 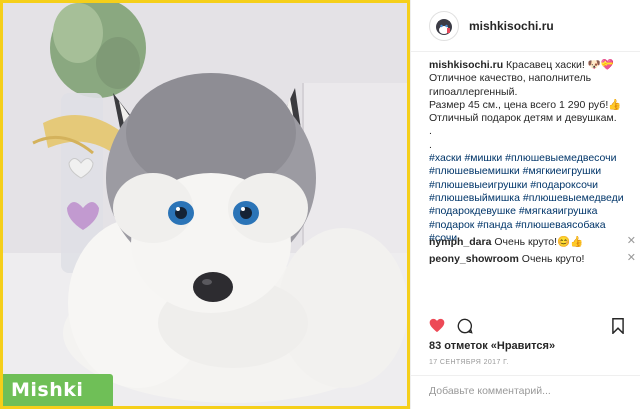 What do you see at coordinates (525, 104) in the screenshot?
I see `caption-line: Размер 45 см., цена всего 1 290 руб!👍` at bounding box center [525, 104].